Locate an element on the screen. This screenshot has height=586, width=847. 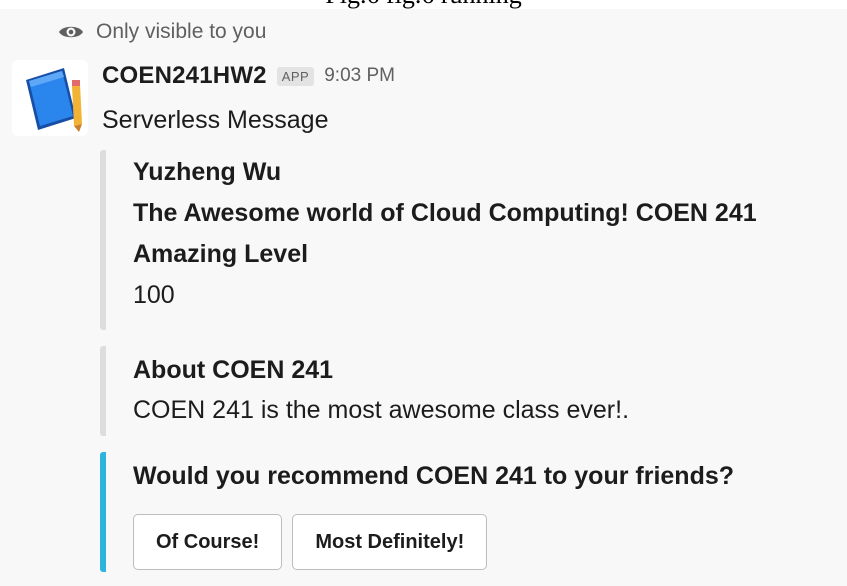
message-header: COEN241HW2 APP 9:03 PM is located at coordinates (248, 76).